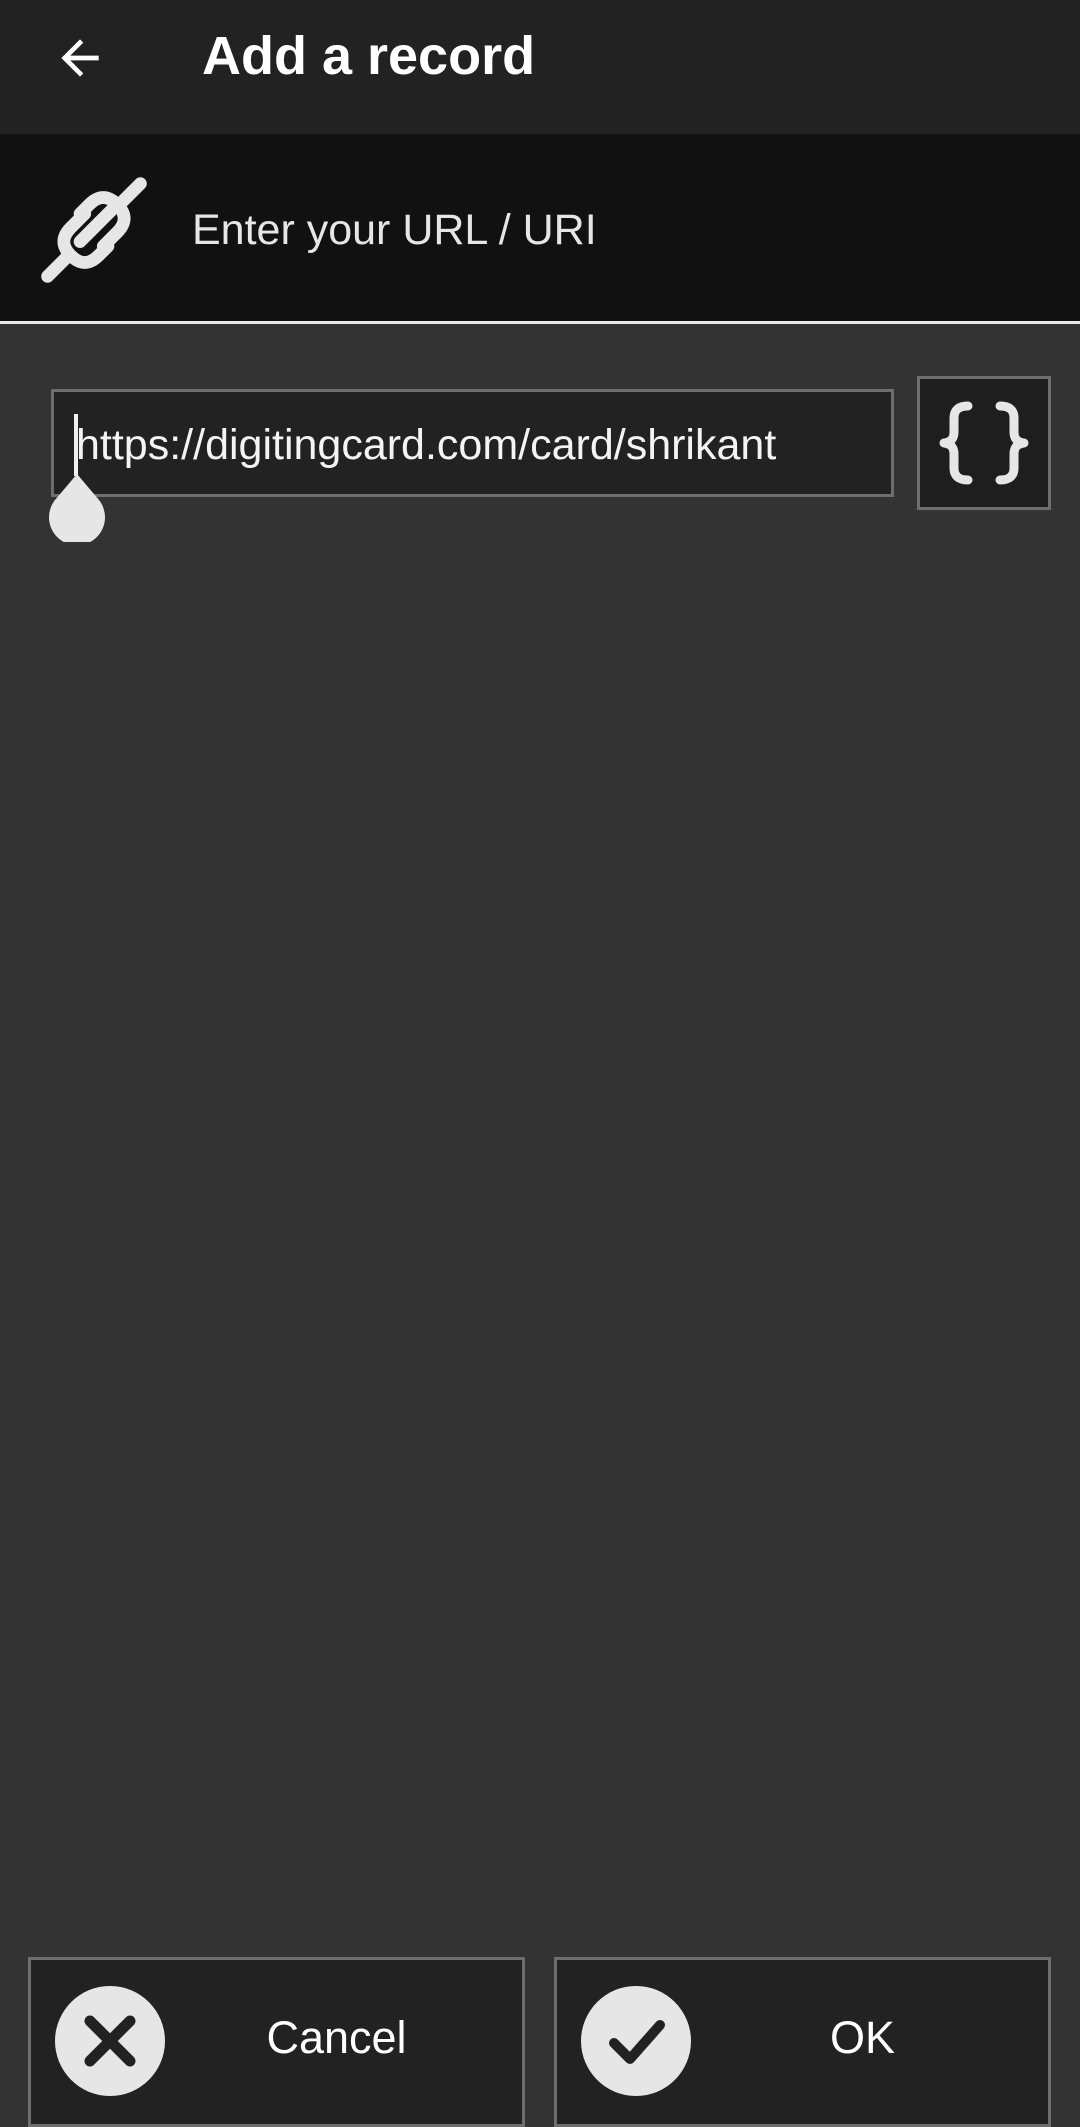 This screenshot has width=1080, height=2127. I want to click on ok-button: OK, so click(802, 2042).